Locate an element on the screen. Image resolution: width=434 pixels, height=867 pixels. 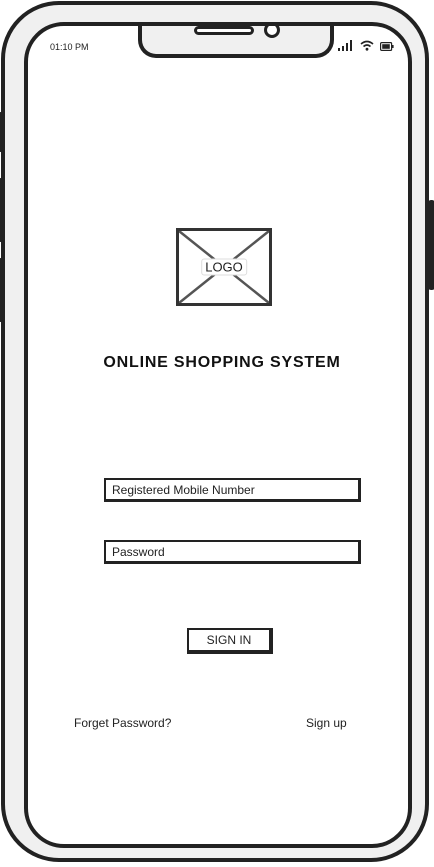
side-button-left-bottom is located at coordinates (2, 290).